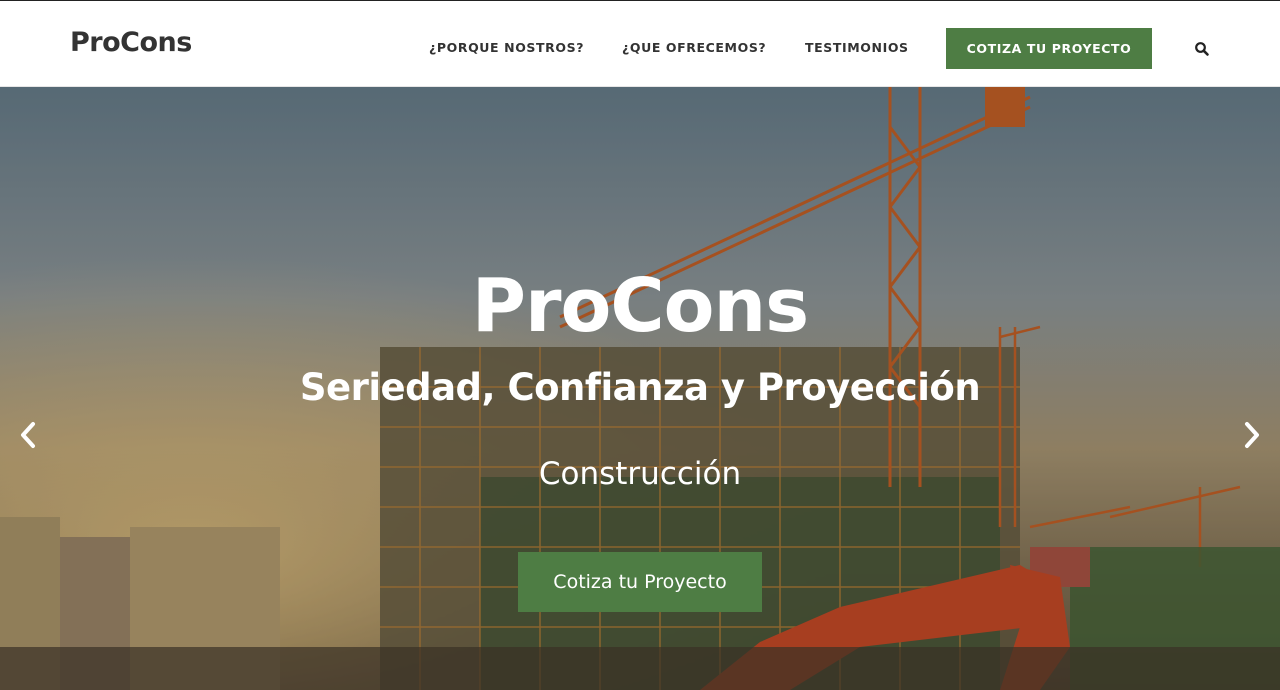 This screenshot has height=690, width=1280. I want to click on hero-quote-button: Cotiza tu Proyecto, so click(640, 582).